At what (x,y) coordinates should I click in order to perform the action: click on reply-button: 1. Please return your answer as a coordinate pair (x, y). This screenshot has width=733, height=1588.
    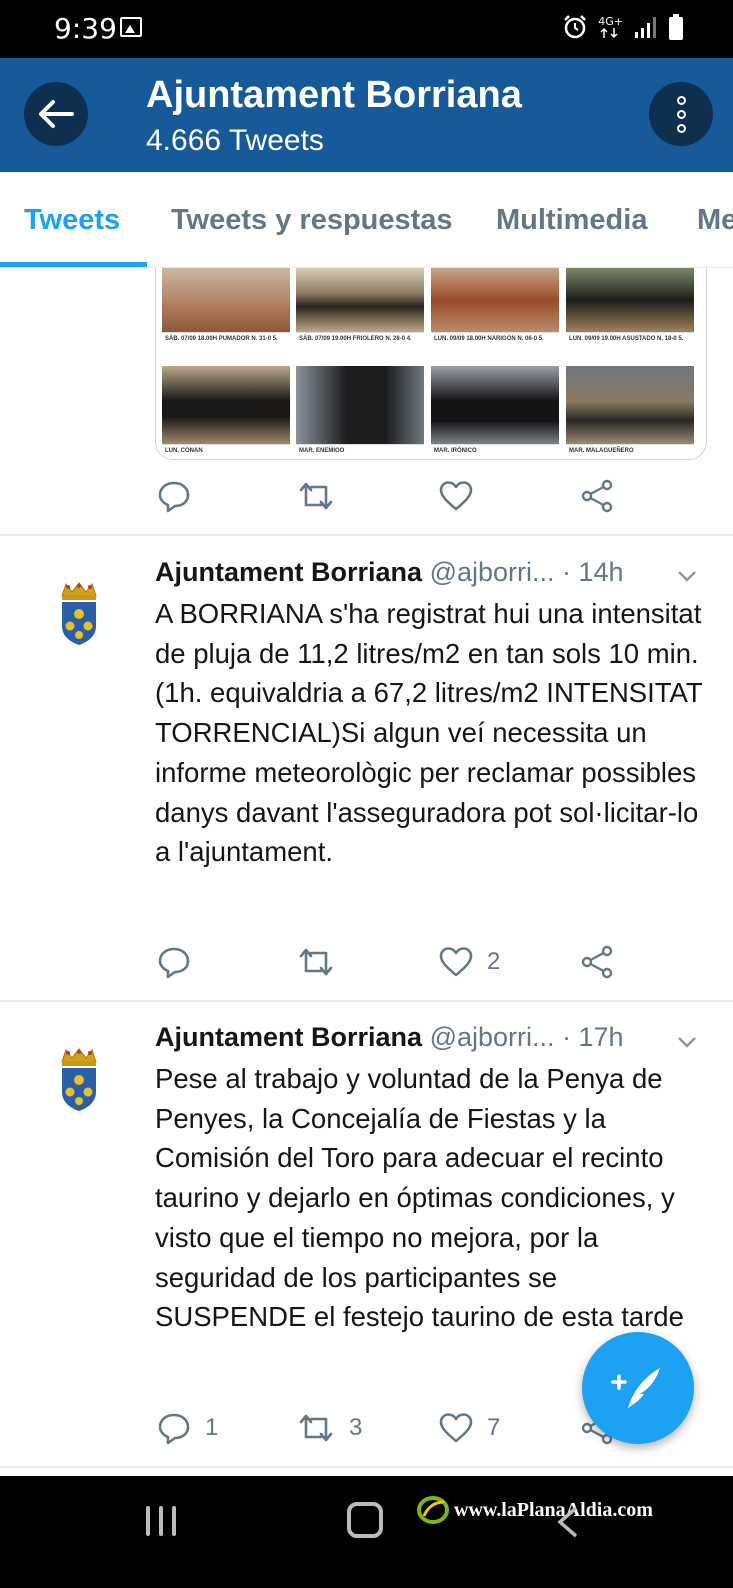
    Looking at the image, I should click on (187, 1428).